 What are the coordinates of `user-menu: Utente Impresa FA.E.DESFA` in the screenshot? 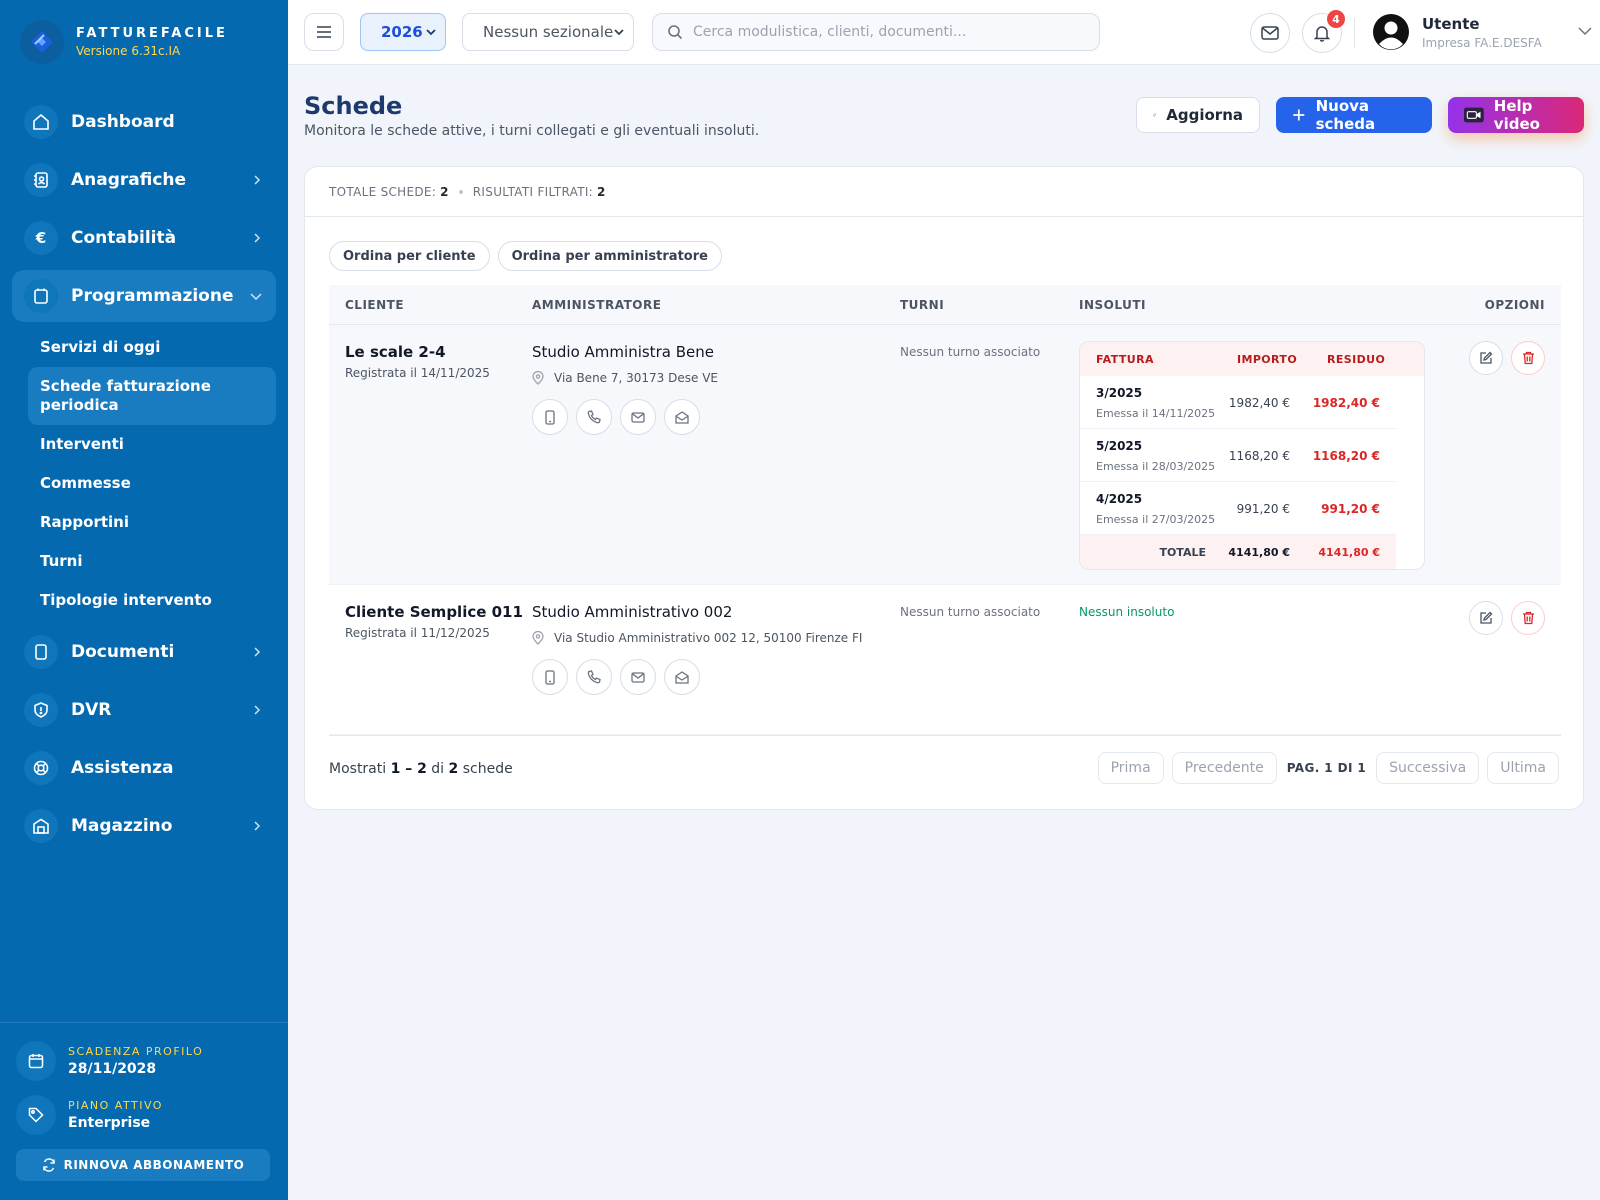 It's located at (1482, 32).